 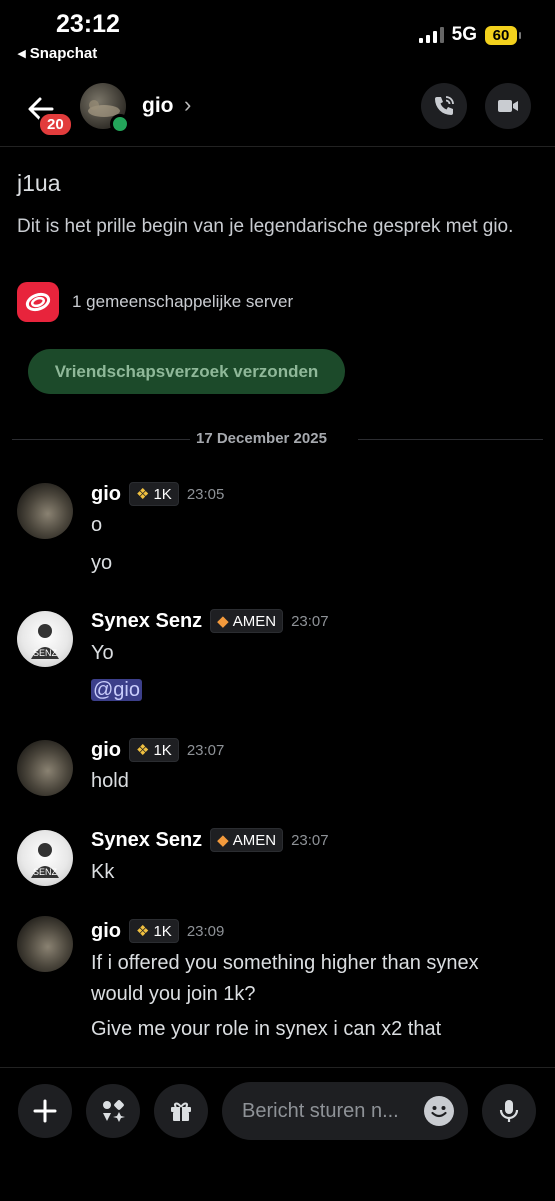 I want to click on server-logo-icon, so click(x=38, y=302).